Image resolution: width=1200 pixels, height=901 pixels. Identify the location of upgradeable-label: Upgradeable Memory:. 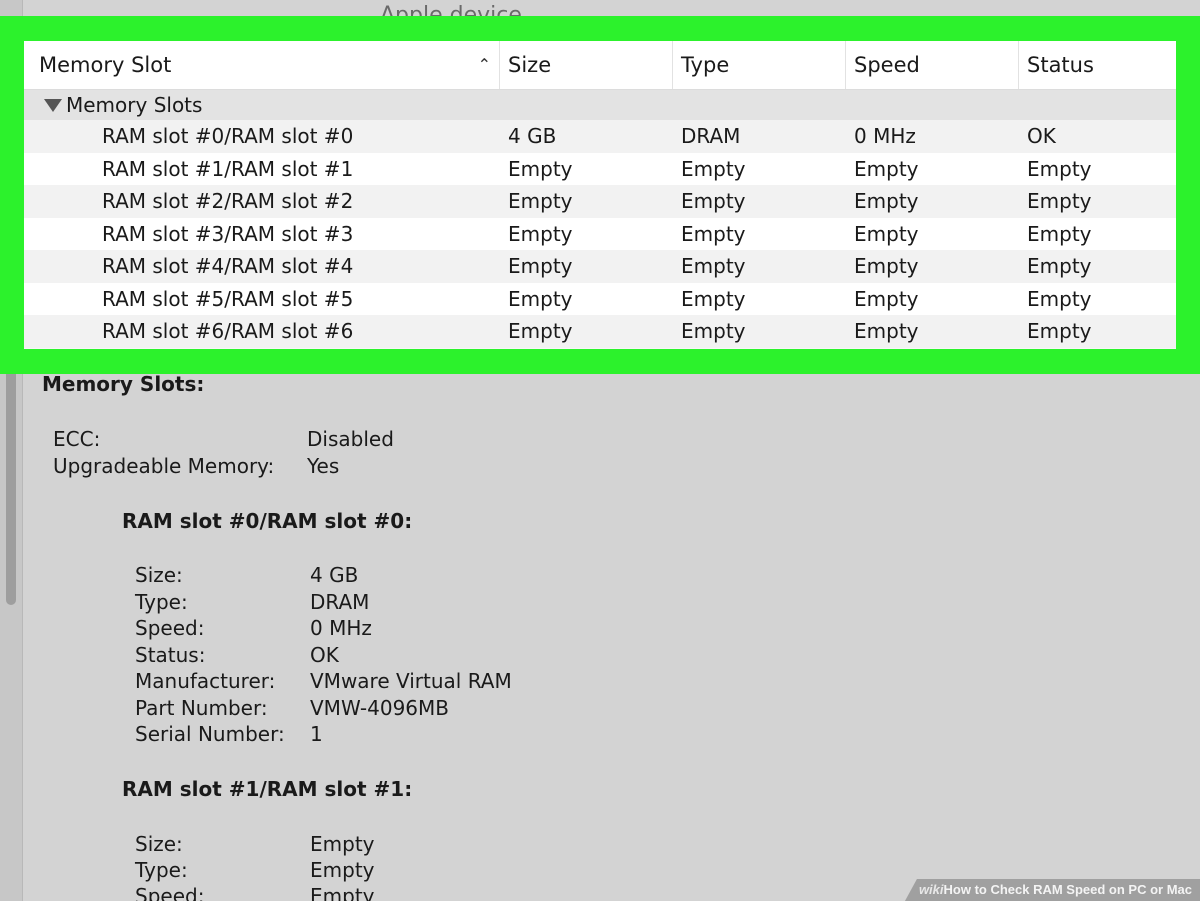
(164, 466).